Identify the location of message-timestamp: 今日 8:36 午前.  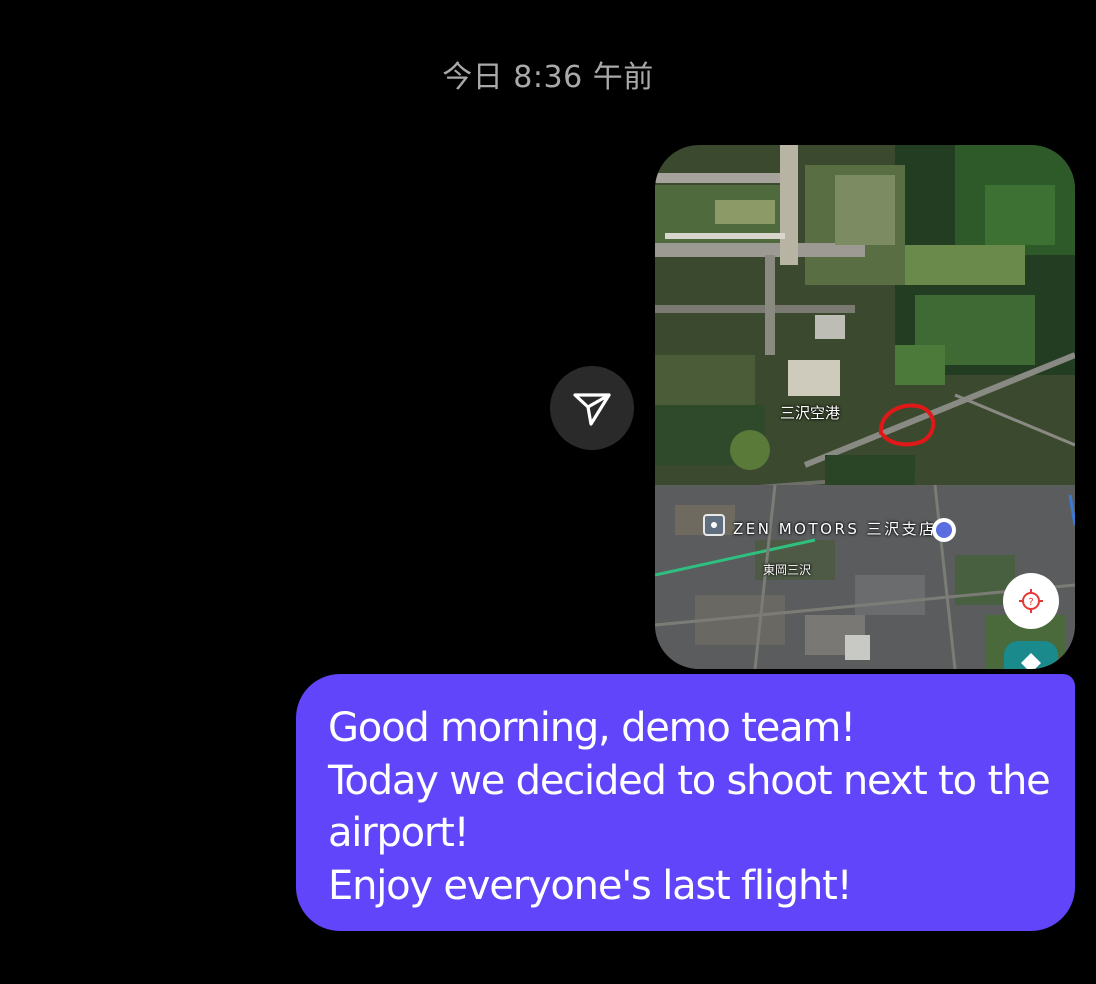
(548, 77).